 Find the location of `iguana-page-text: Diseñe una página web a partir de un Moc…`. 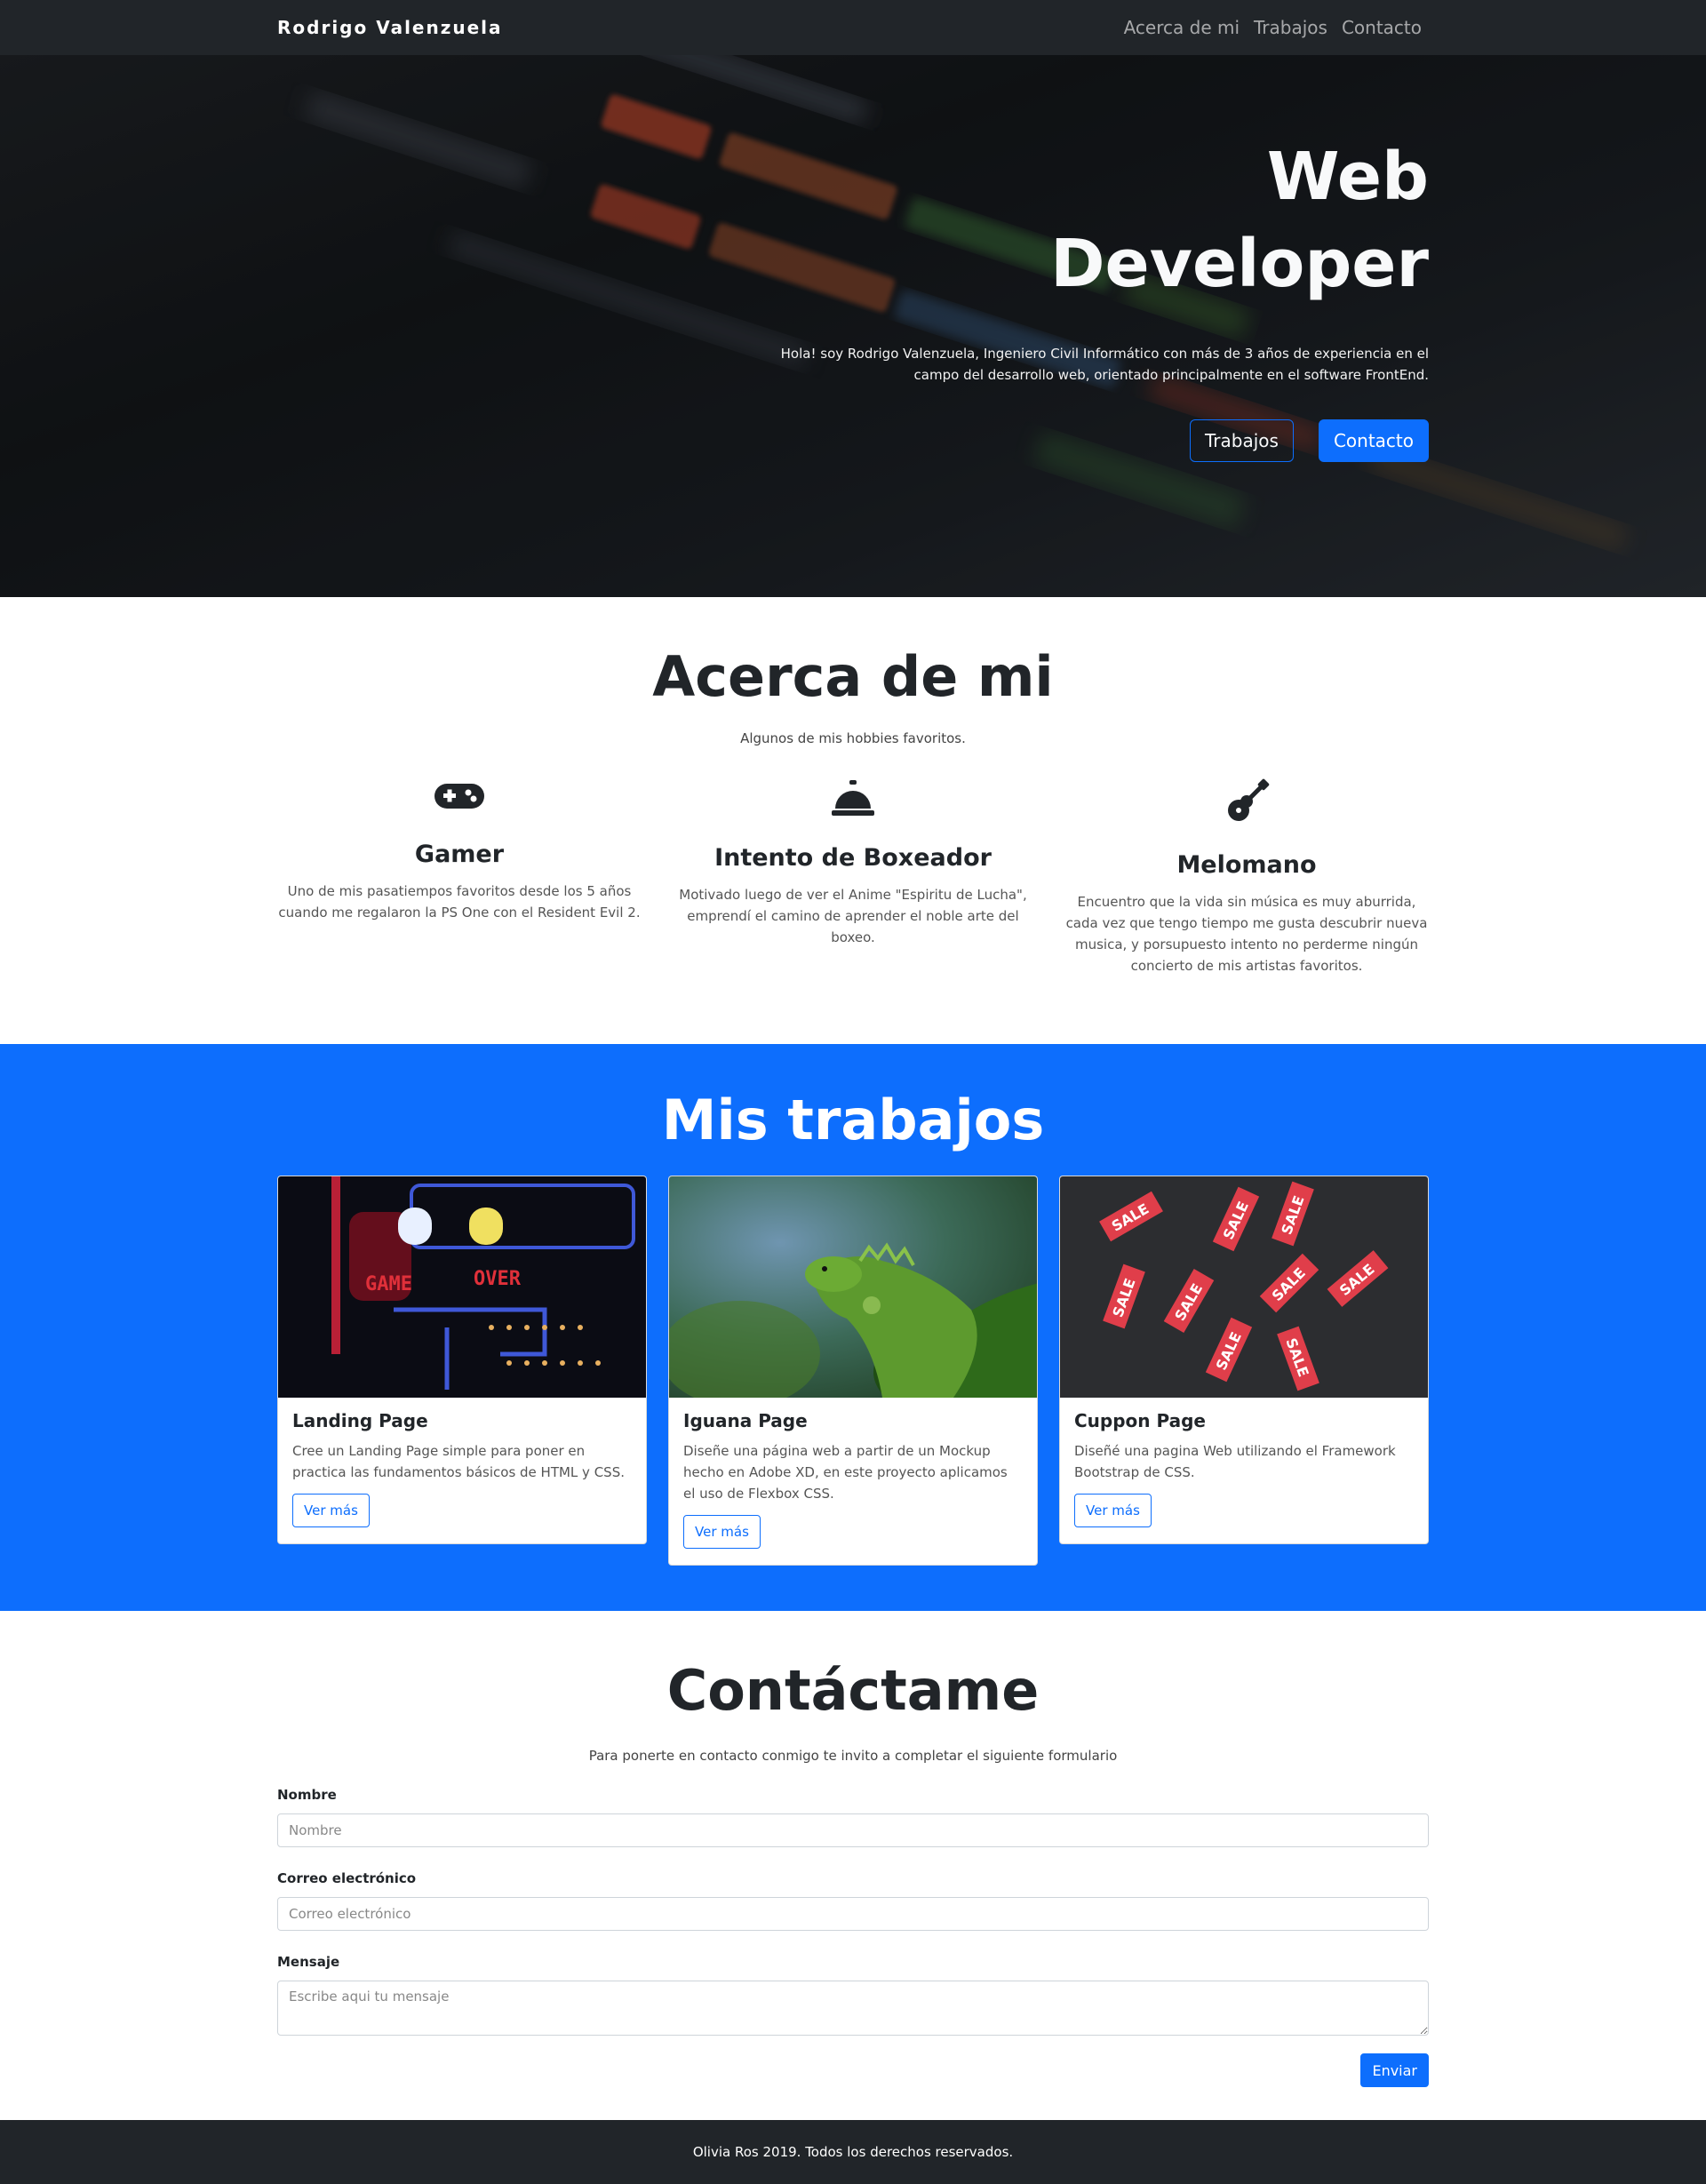

iguana-page-text: Diseñe una página web a partir de un Moc… is located at coordinates (845, 1472).